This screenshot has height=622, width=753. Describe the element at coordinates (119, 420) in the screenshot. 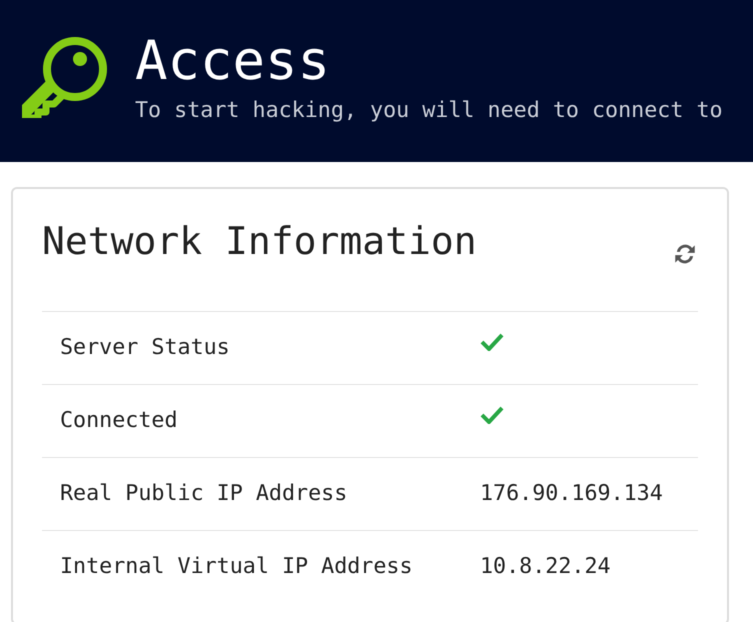

I see `row-label: Connected` at that location.